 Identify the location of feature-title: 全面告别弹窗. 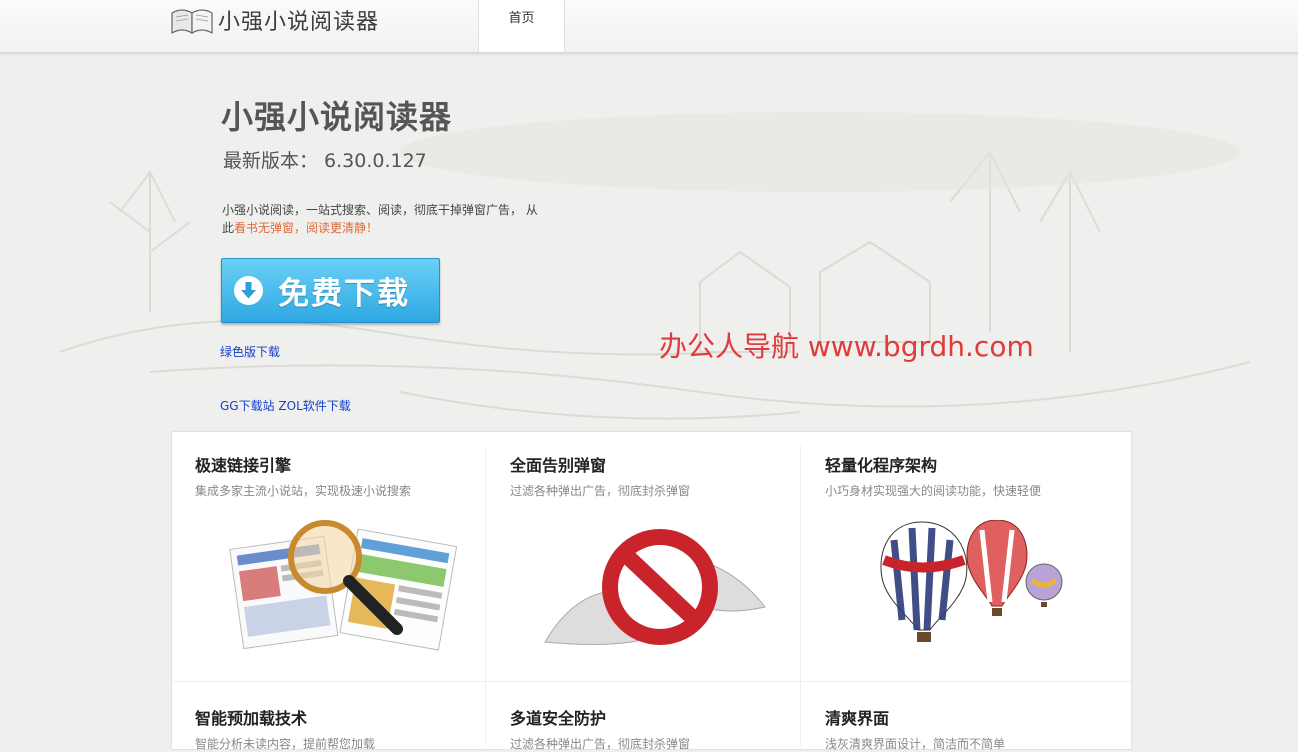
(558, 465).